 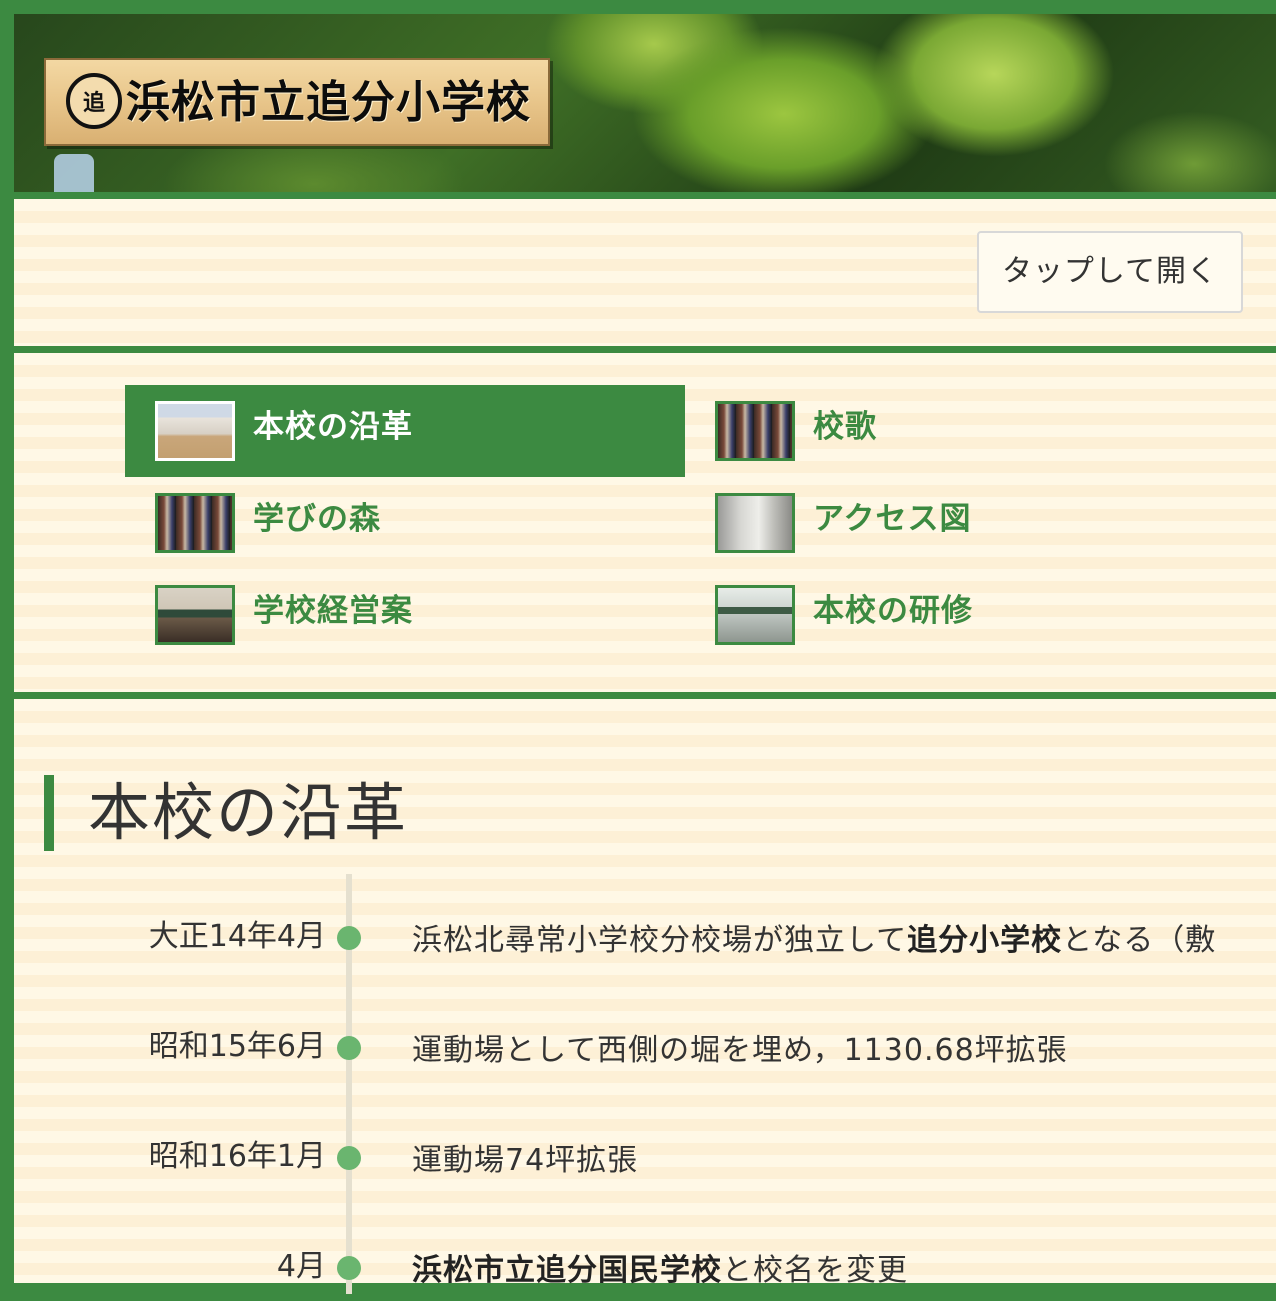 What do you see at coordinates (237, 936) in the screenshot?
I see `timeline-date: 大正14年4月` at bounding box center [237, 936].